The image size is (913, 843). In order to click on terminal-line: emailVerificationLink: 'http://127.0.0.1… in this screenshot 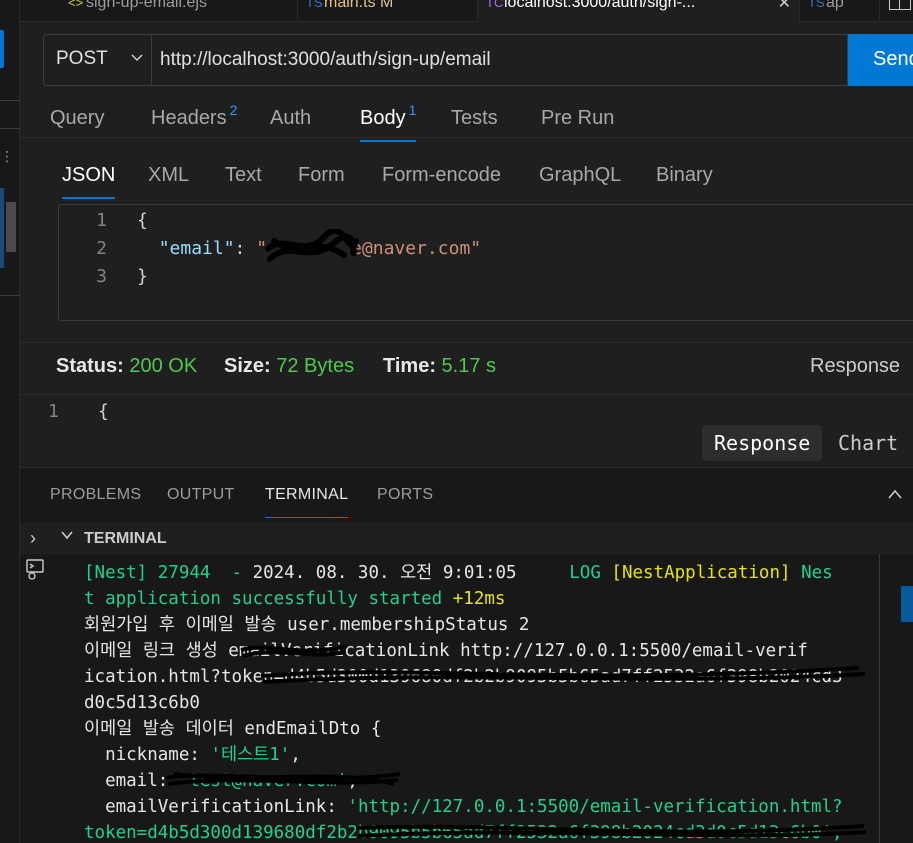, I will do `click(463, 807)`.